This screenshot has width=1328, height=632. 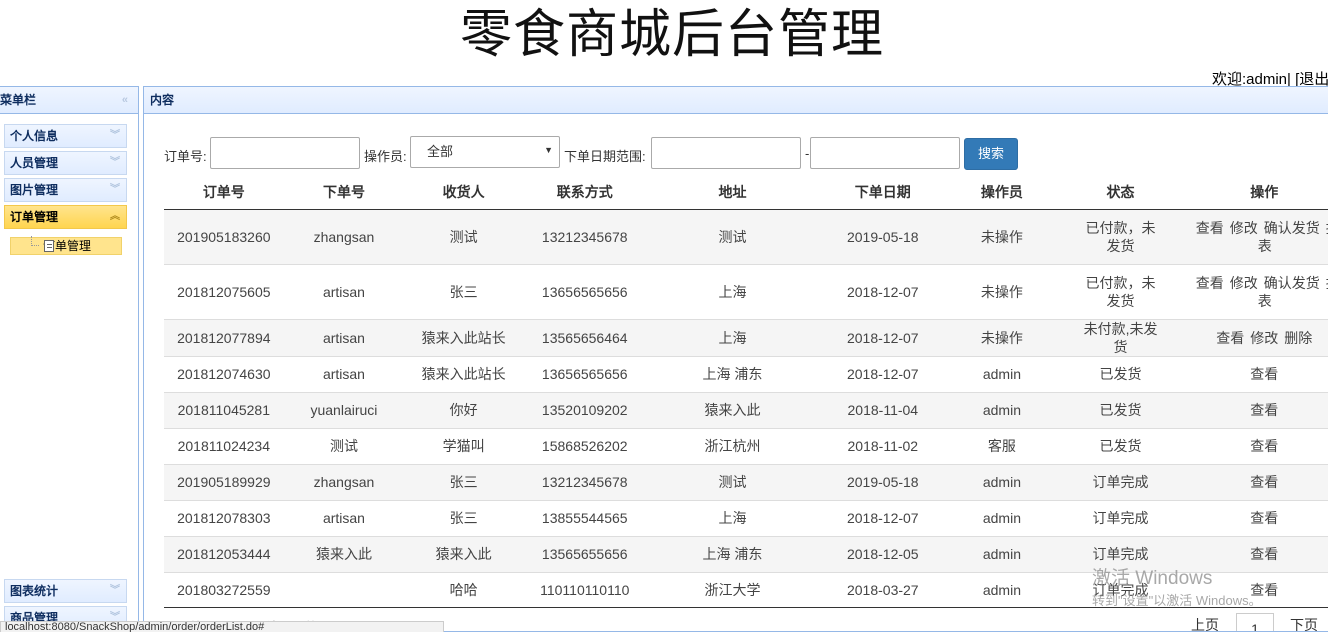 What do you see at coordinates (463, 445) in the screenshot?
I see `receiver-cell: 学猫叫` at bounding box center [463, 445].